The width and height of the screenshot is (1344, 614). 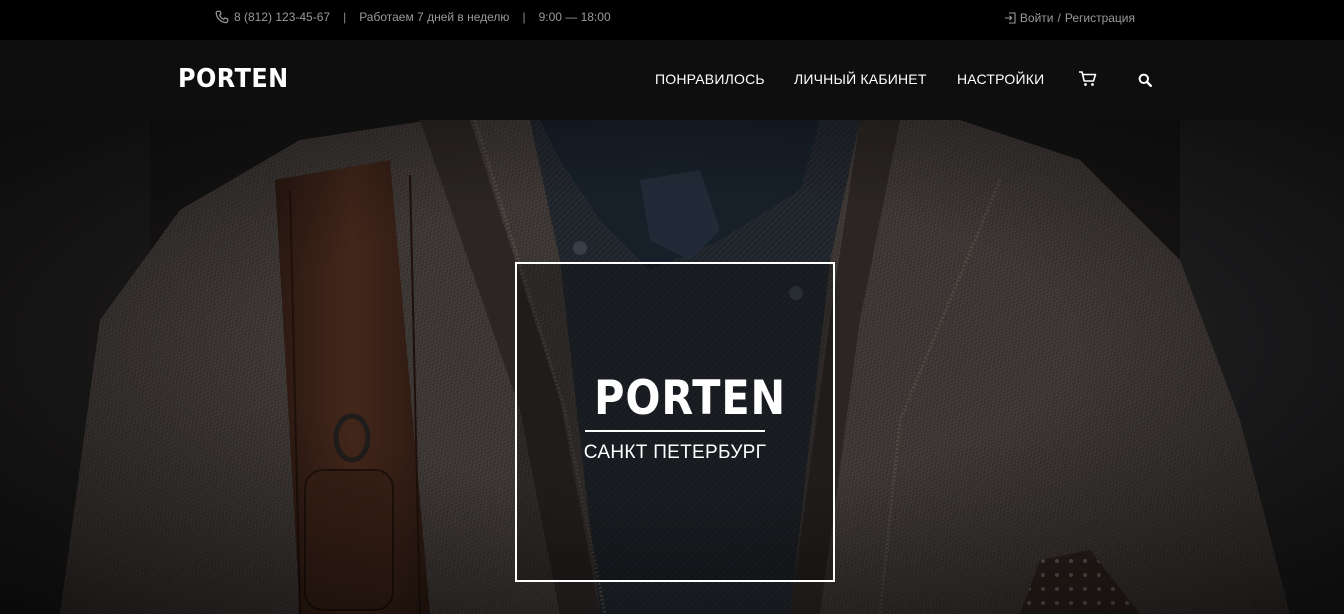 What do you see at coordinates (574, 17) in the screenshot?
I see `working-hours: 9:00 — 18:00` at bounding box center [574, 17].